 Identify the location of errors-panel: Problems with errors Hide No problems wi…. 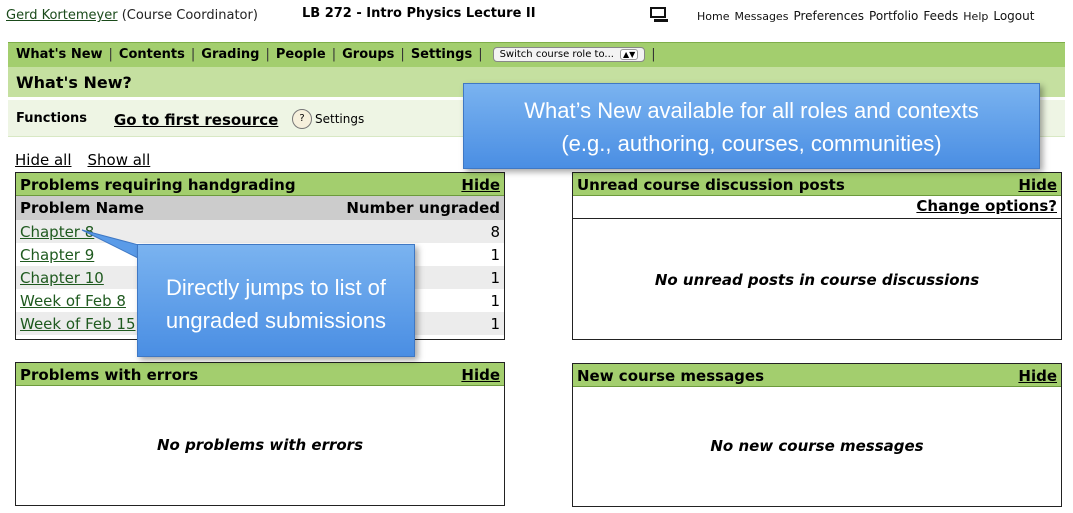
(260, 434).